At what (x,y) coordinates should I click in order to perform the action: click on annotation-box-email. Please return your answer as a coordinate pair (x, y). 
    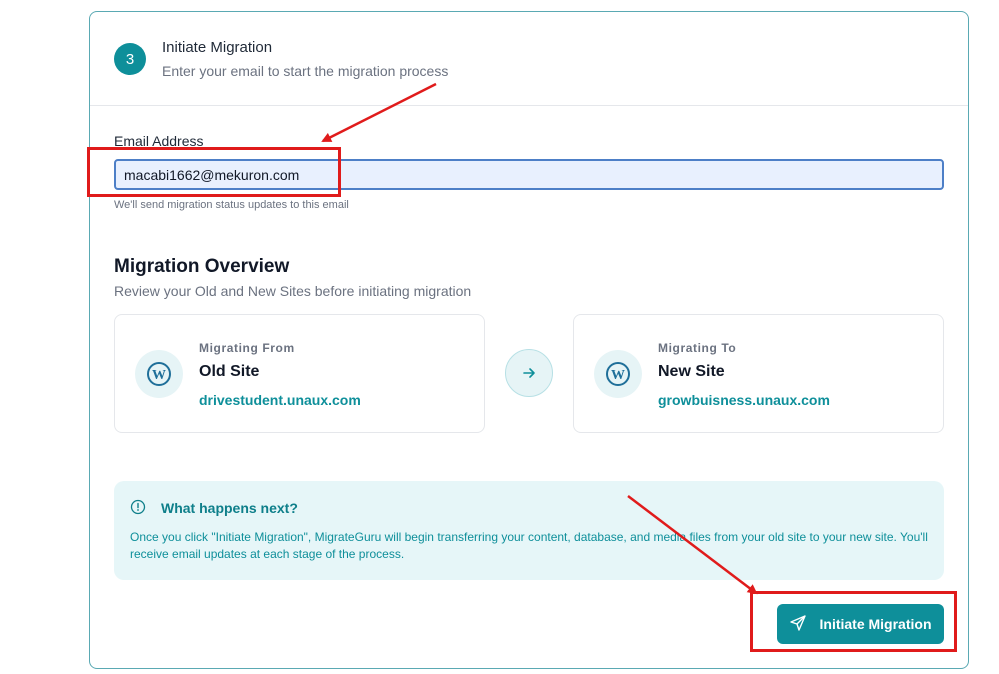
    Looking at the image, I should click on (214, 172).